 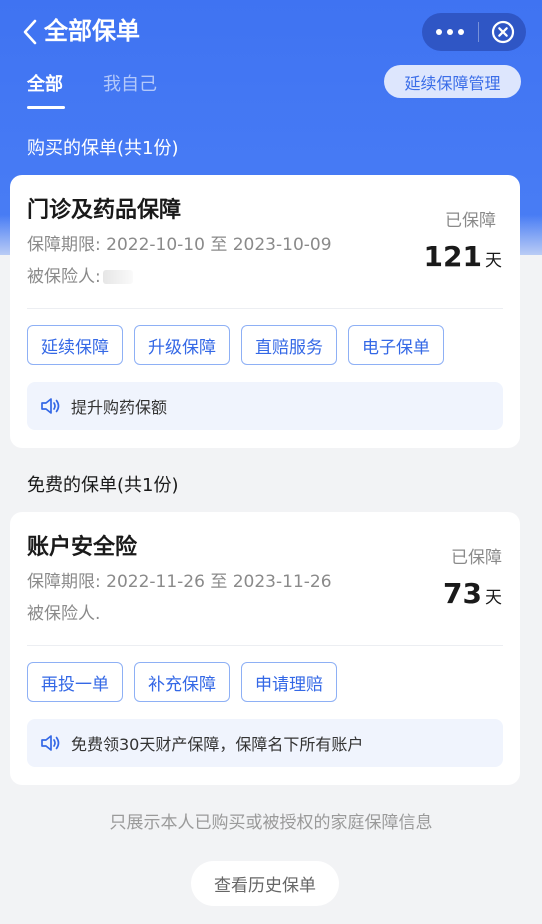 I want to click on policy-days-number: 73, so click(x=462, y=593).